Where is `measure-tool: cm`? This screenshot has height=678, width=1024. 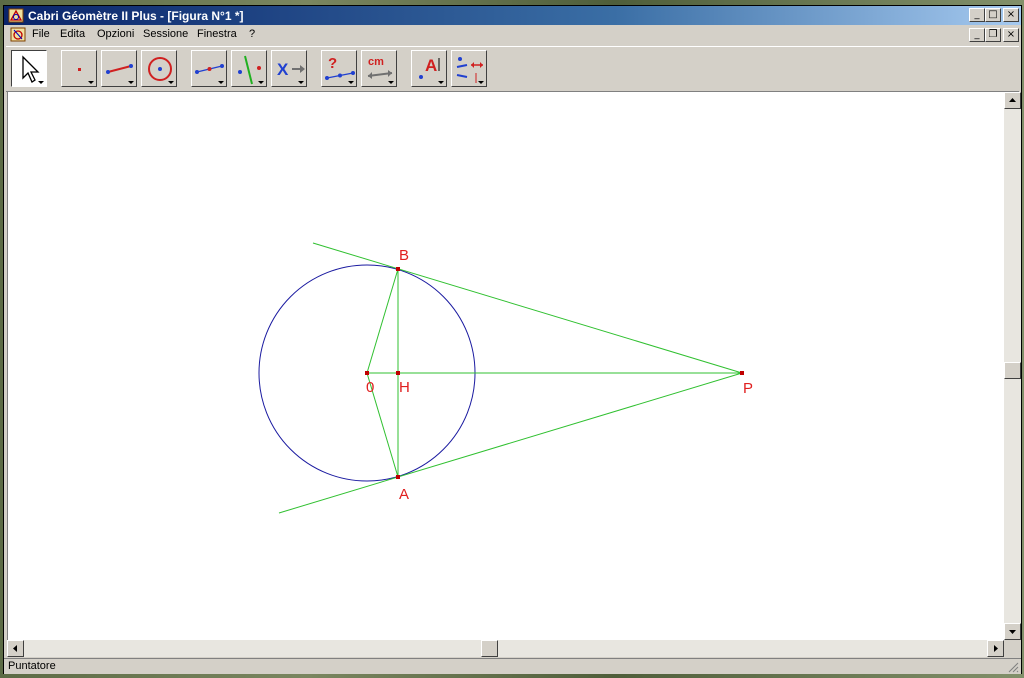 measure-tool: cm is located at coordinates (379, 68).